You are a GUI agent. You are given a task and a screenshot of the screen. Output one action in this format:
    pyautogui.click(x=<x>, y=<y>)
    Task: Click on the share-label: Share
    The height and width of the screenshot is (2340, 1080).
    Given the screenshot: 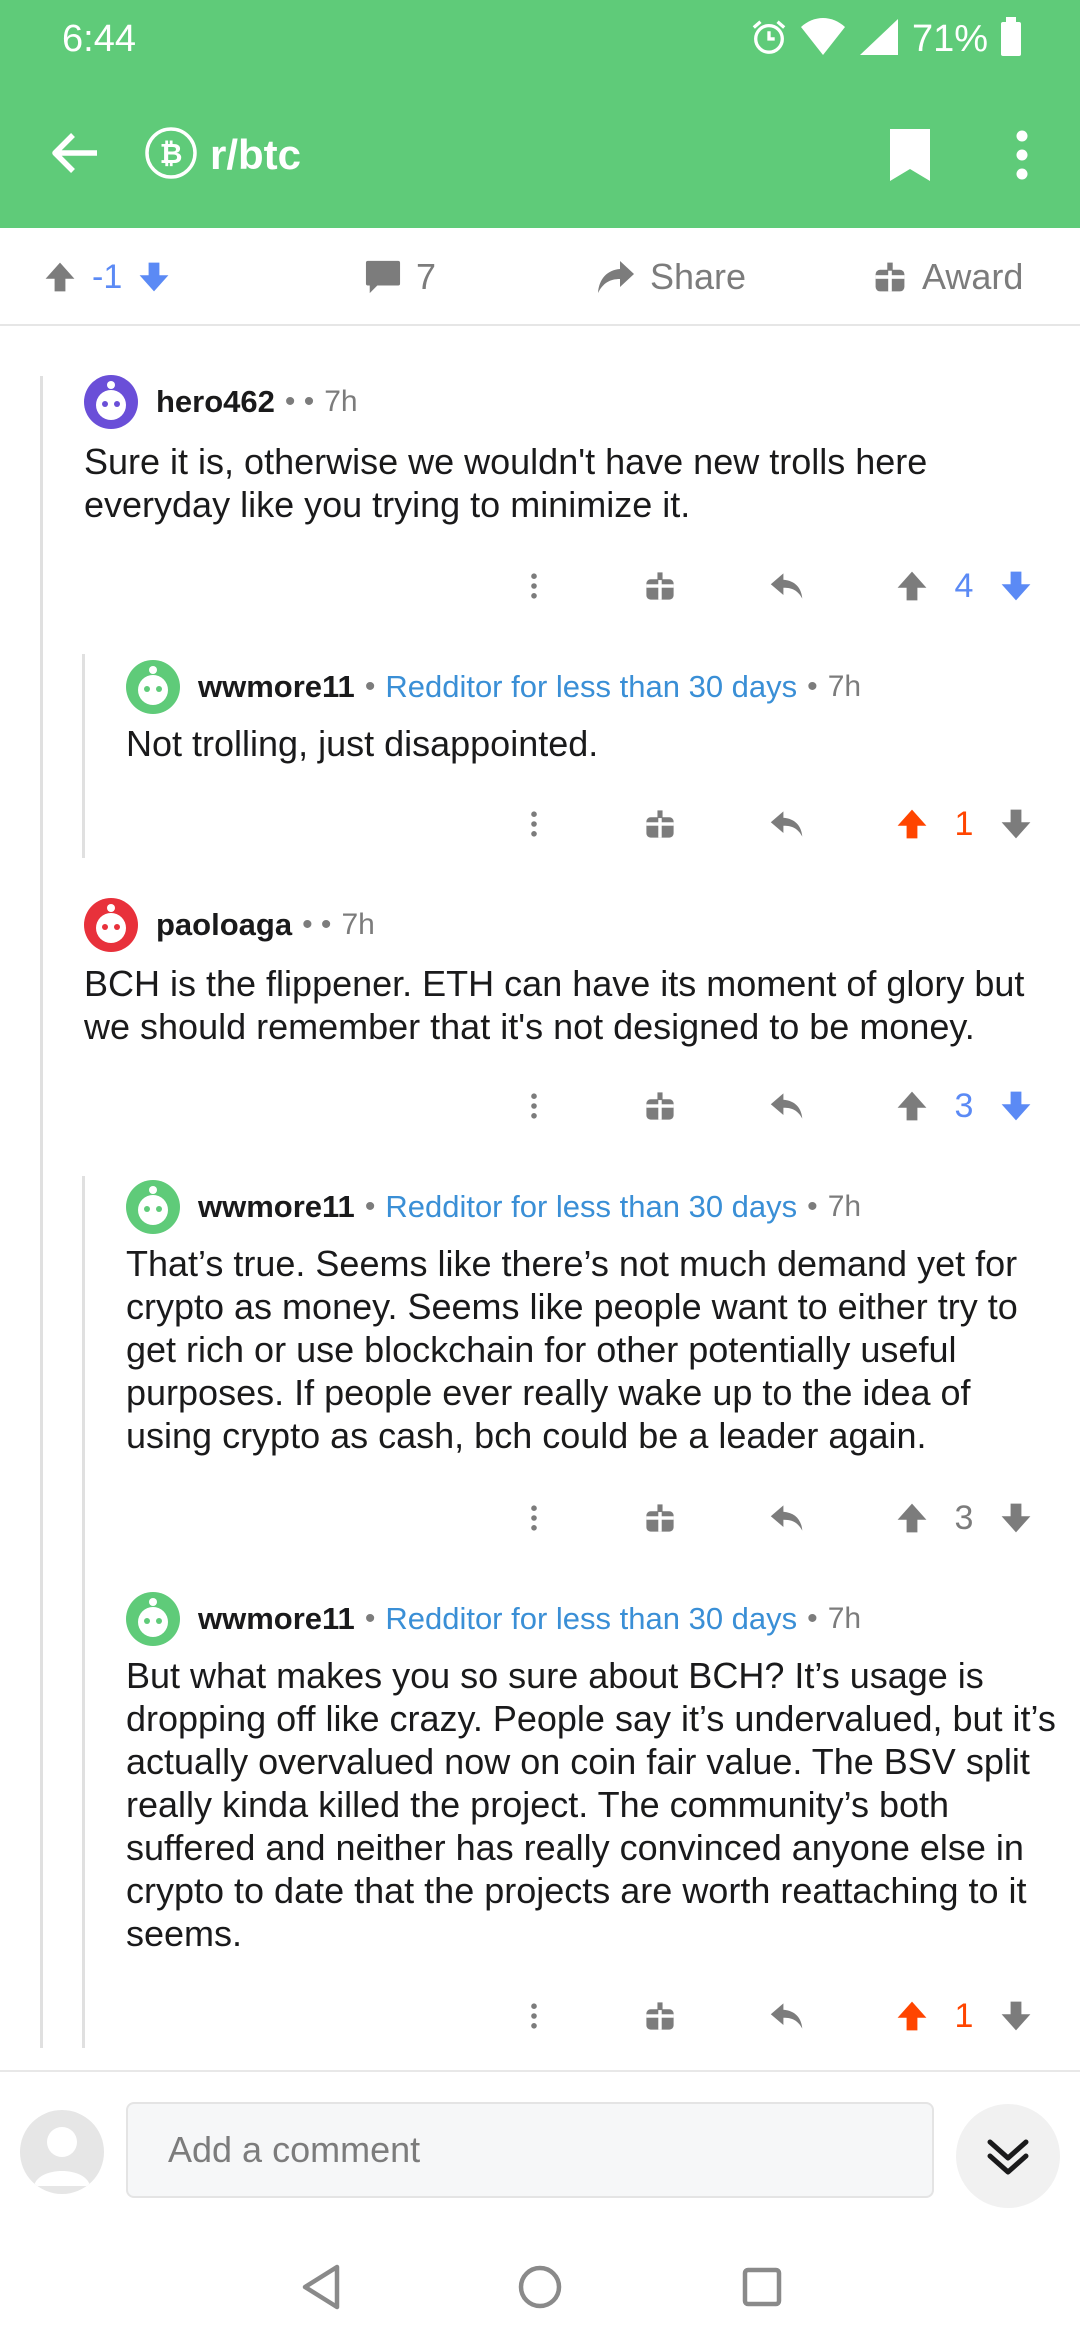 What is the action you would take?
    pyautogui.click(x=698, y=276)
    